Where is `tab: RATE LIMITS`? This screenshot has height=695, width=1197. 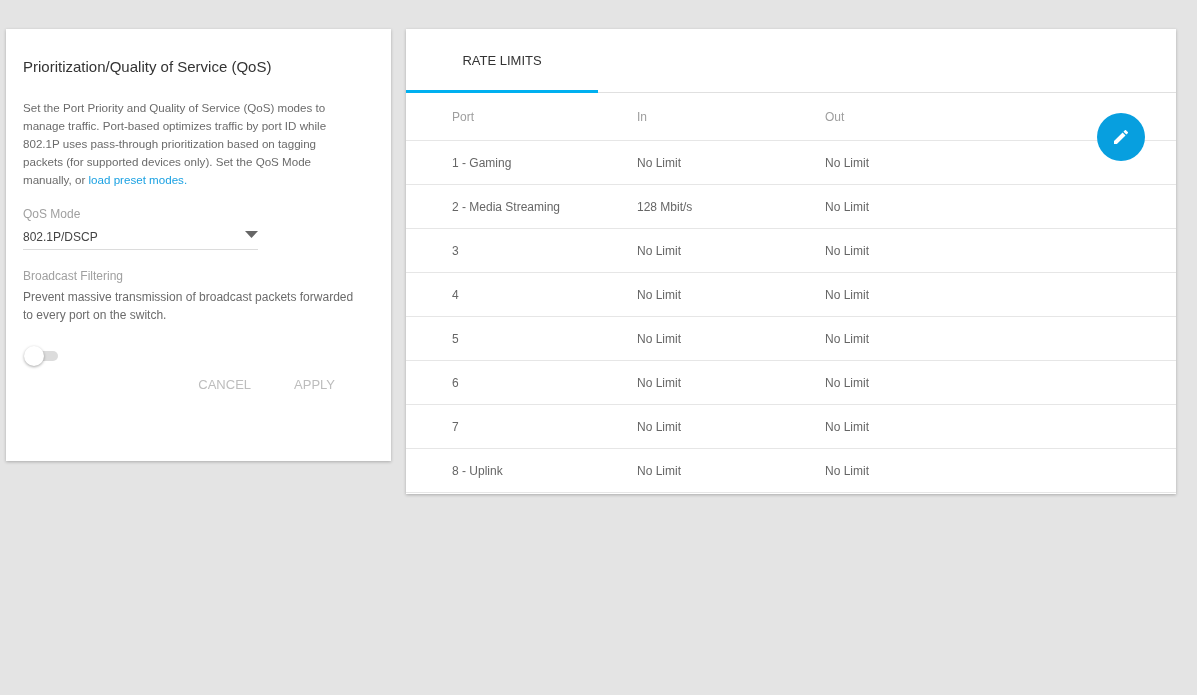
tab: RATE LIMITS is located at coordinates (502, 61).